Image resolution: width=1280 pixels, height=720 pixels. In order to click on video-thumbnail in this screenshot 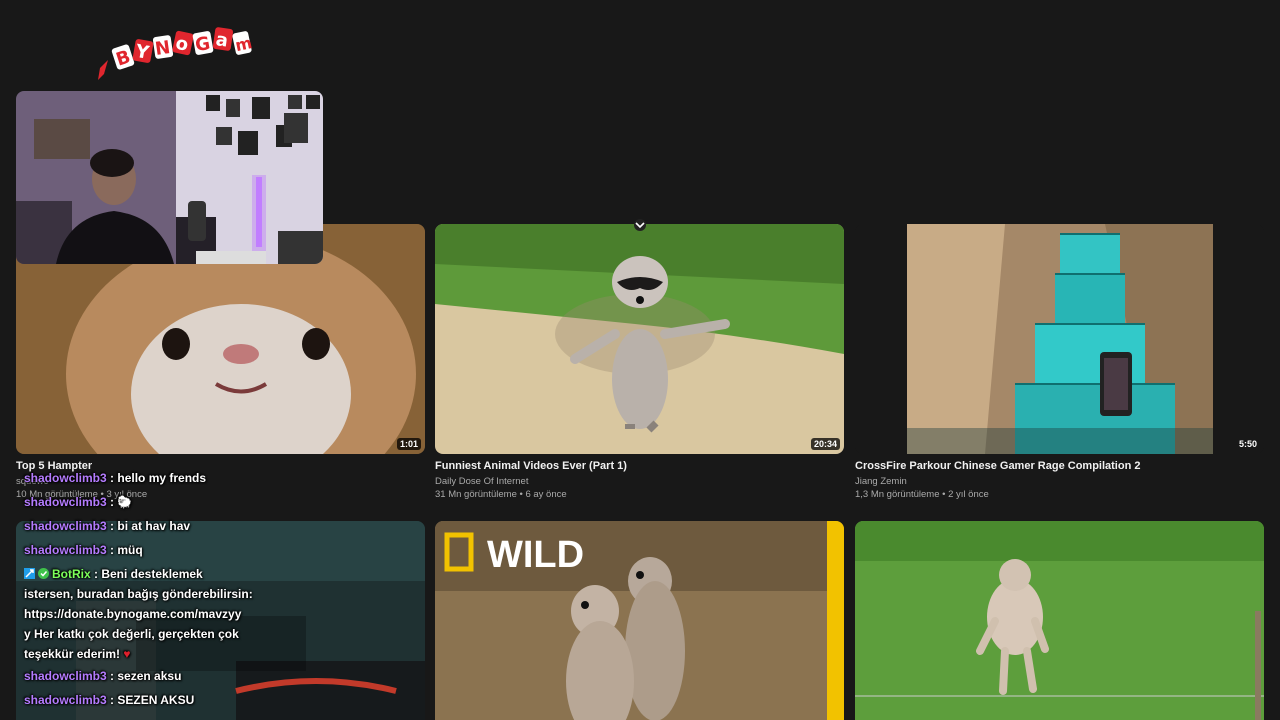, I will do `click(1059, 620)`.